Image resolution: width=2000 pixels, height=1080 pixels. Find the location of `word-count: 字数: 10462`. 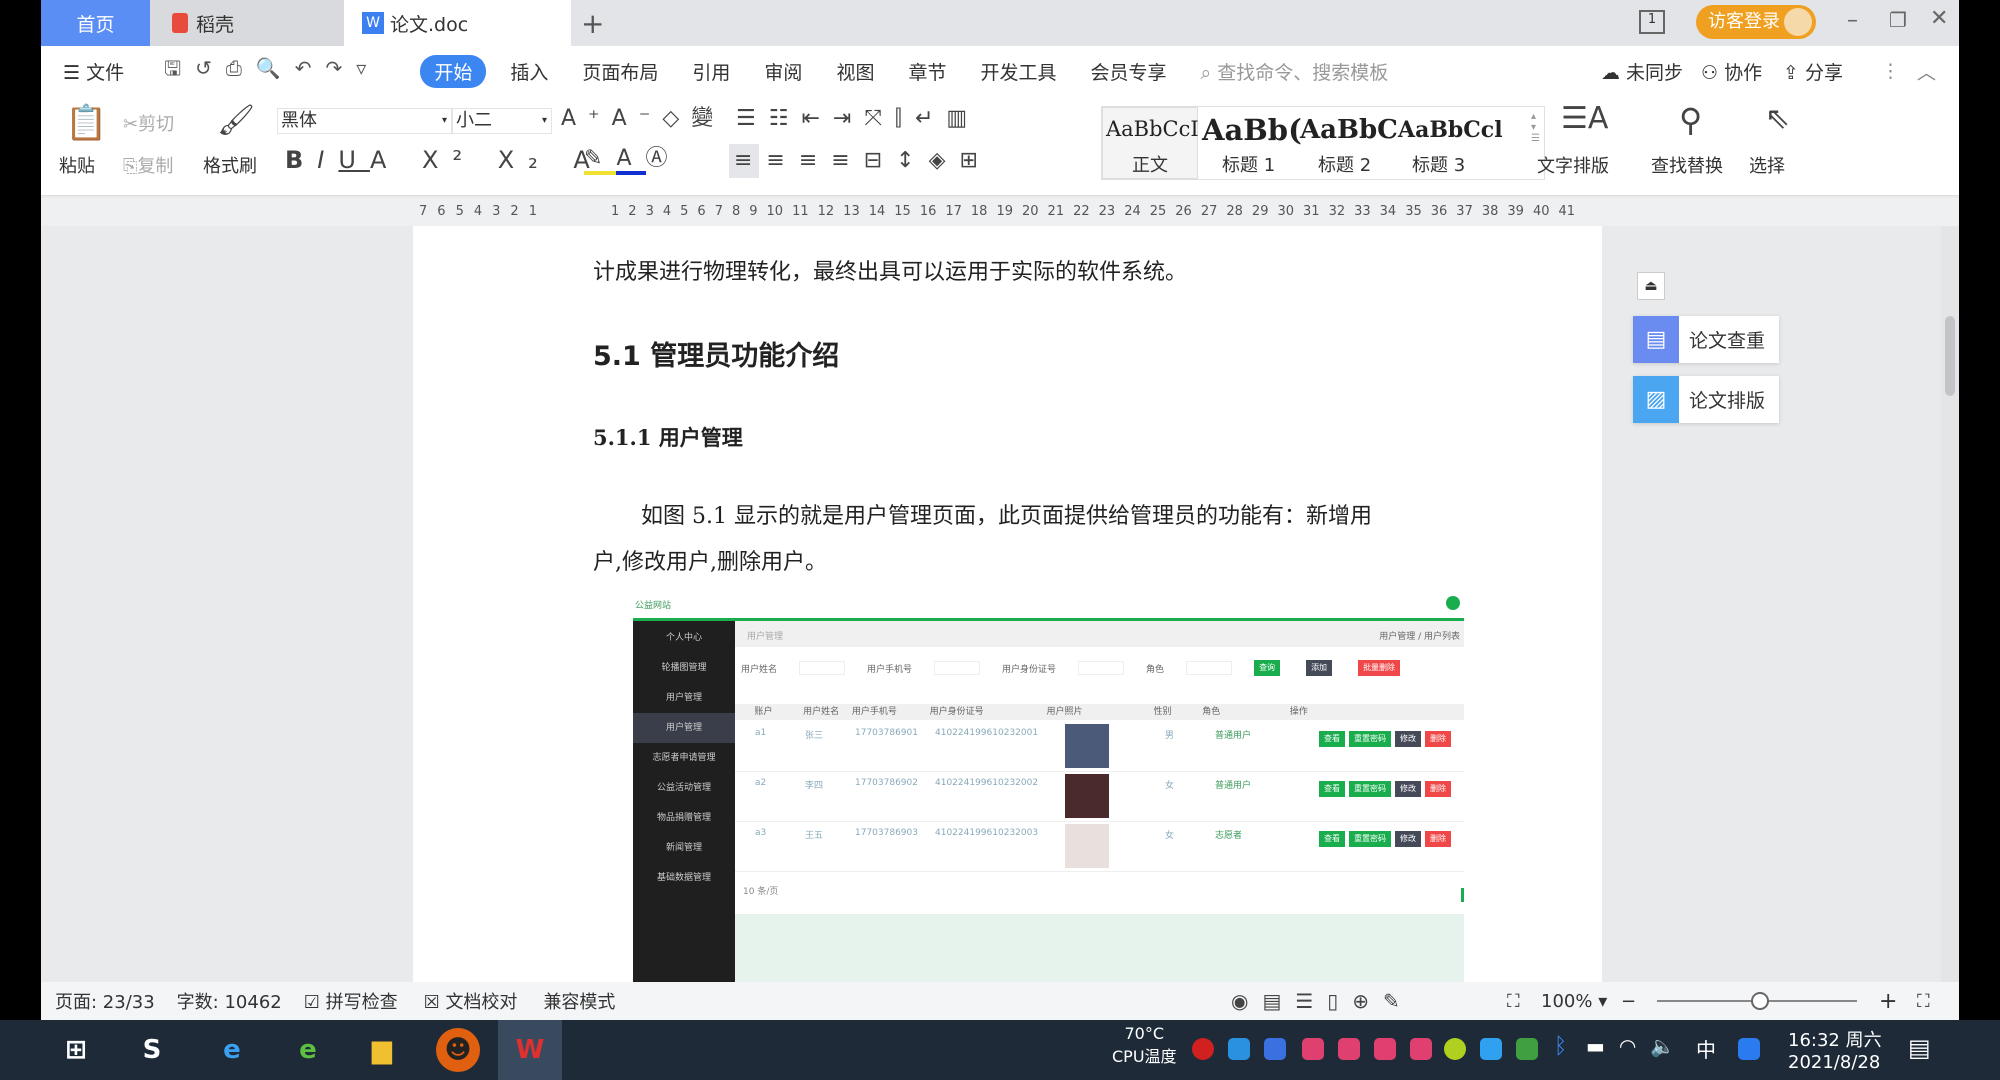

word-count: 字数: 10462 is located at coordinates (229, 1001).